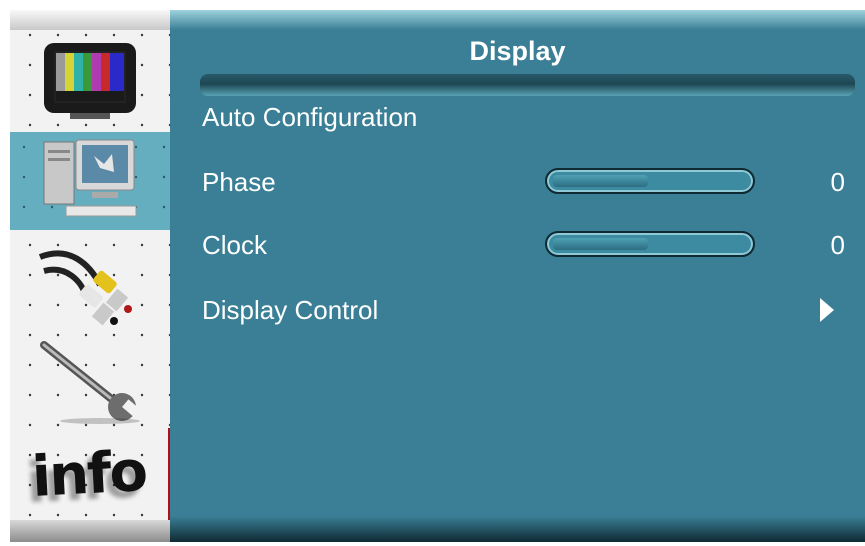 Image resolution: width=865 pixels, height=546 pixels. Describe the element at coordinates (90, 178) in the screenshot. I see `computer-icon` at that location.